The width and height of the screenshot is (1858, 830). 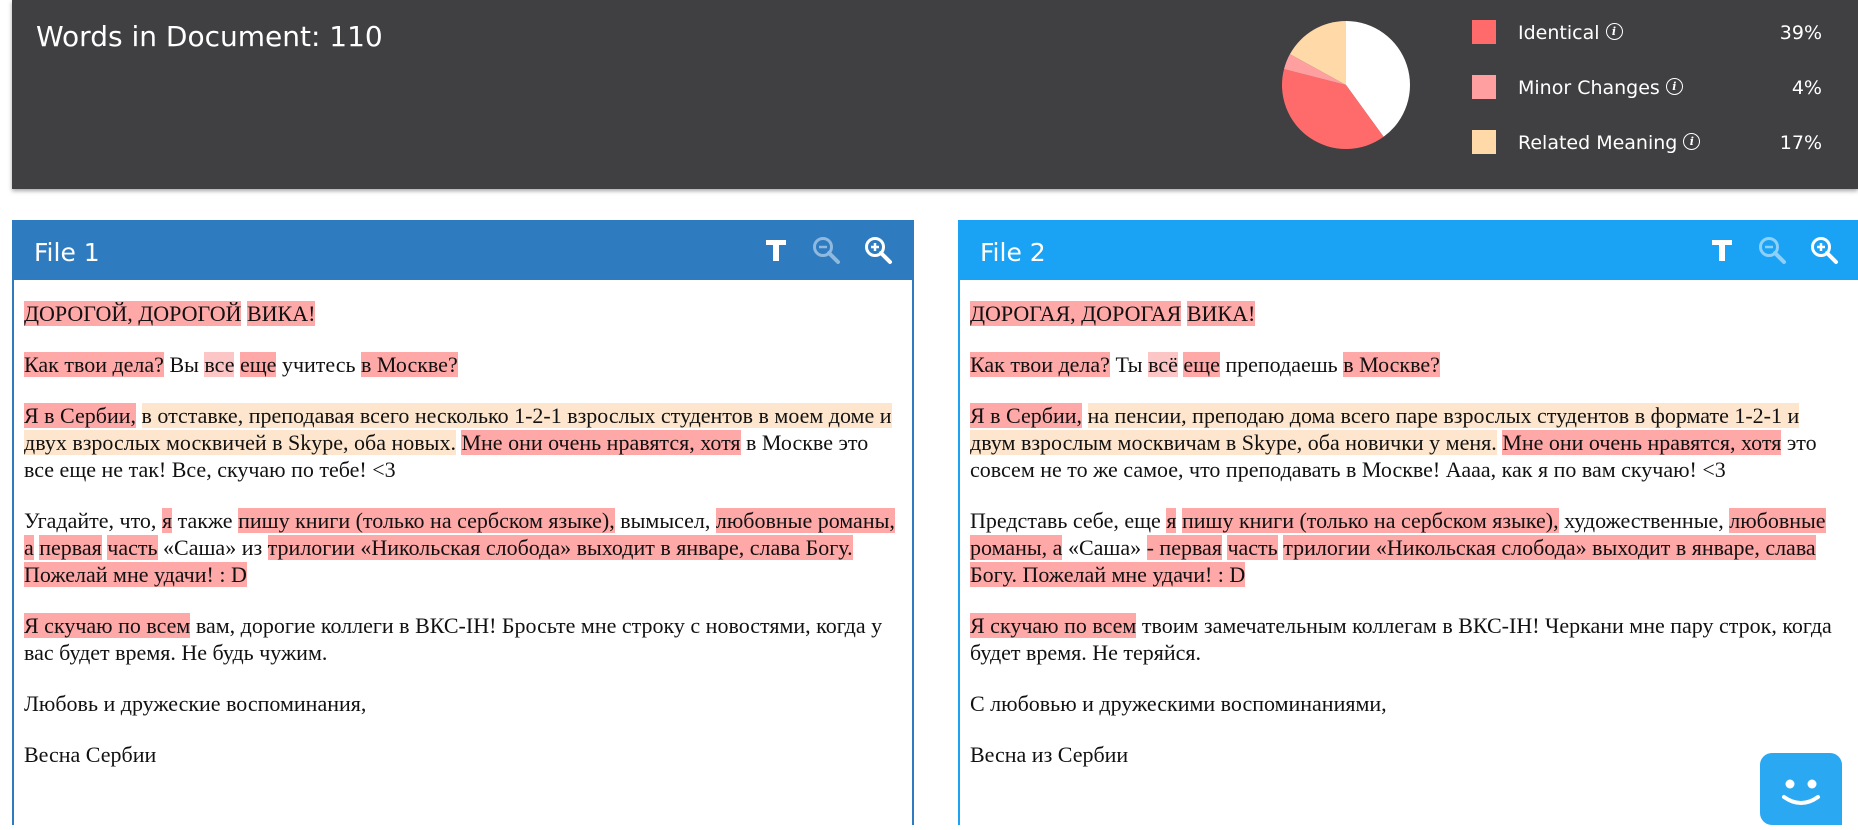 What do you see at coordinates (1662, 155) in the screenshot?
I see `legend-row-related-meaning: Related Meaning i 17%` at bounding box center [1662, 155].